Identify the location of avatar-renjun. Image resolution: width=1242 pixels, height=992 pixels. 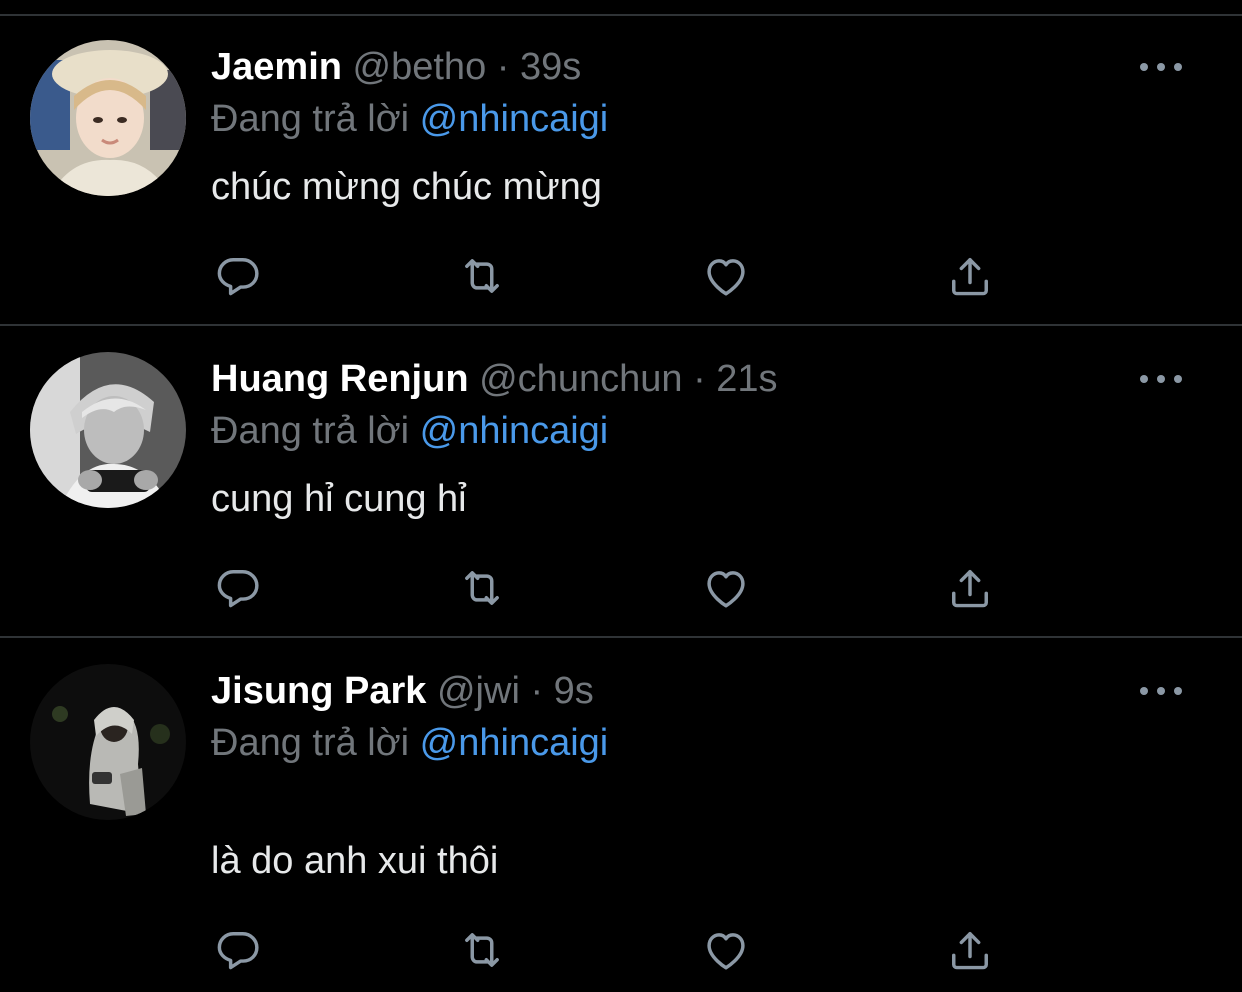
(108, 430).